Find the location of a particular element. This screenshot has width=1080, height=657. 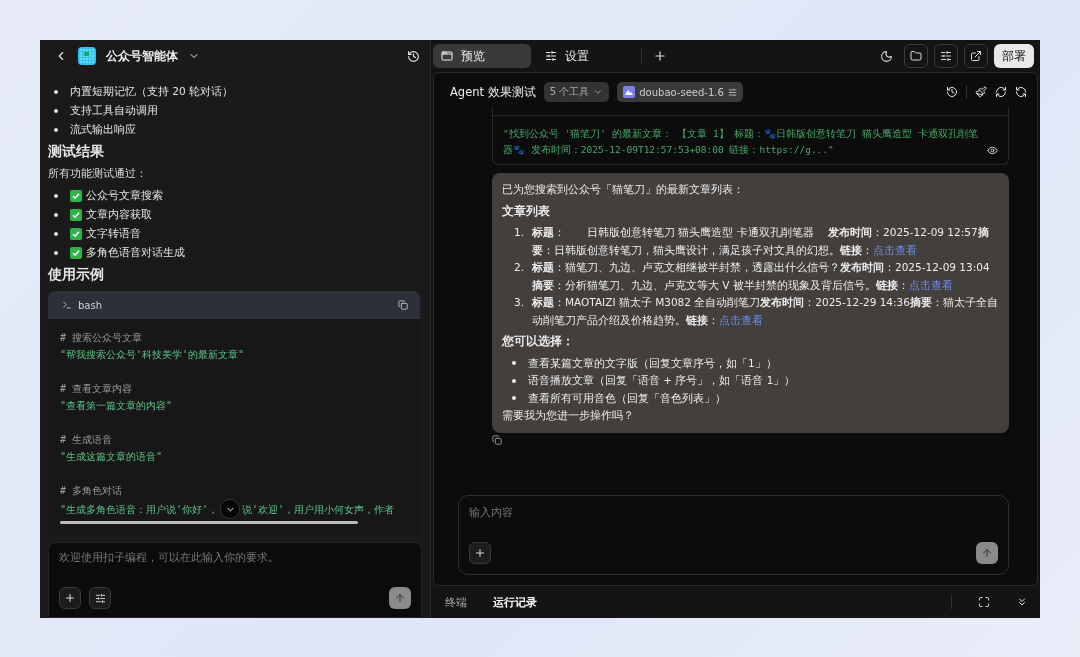

tab: 终端 is located at coordinates (456, 602).